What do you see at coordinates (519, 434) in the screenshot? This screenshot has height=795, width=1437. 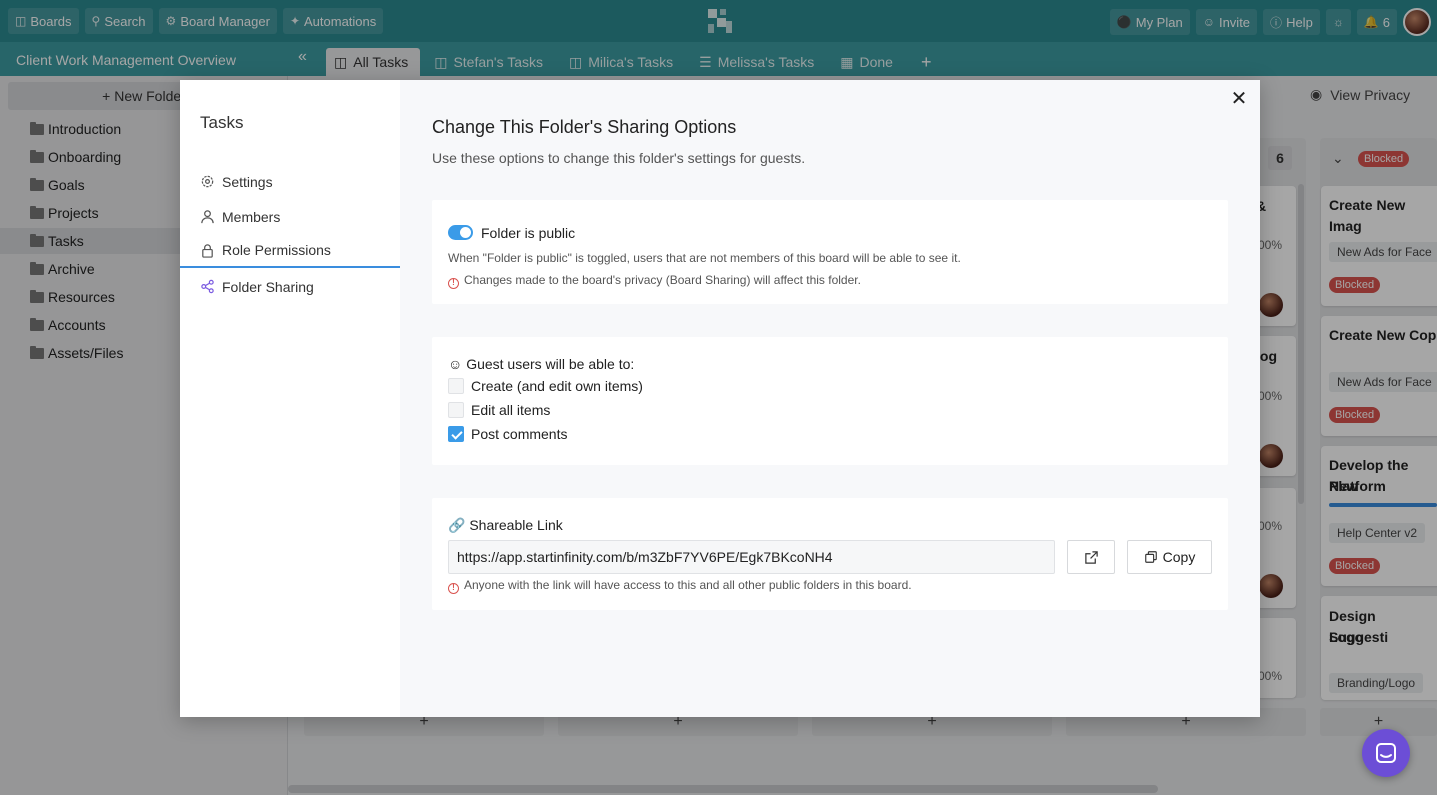 I see `post-comments-label: Post comments` at bounding box center [519, 434].